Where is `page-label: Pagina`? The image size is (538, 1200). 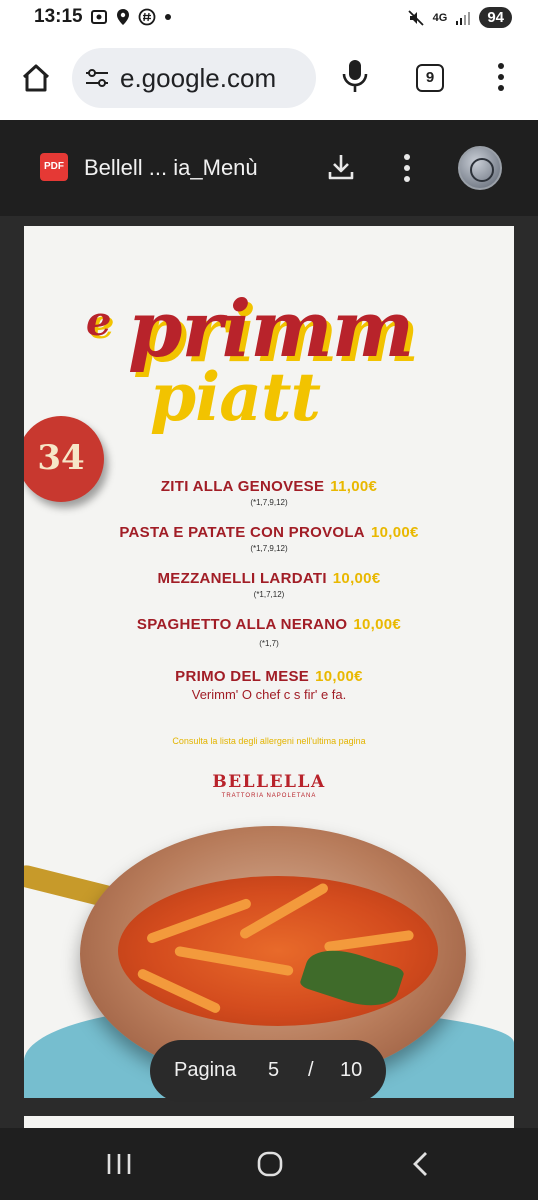 page-label: Pagina is located at coordinates (205, 1070).